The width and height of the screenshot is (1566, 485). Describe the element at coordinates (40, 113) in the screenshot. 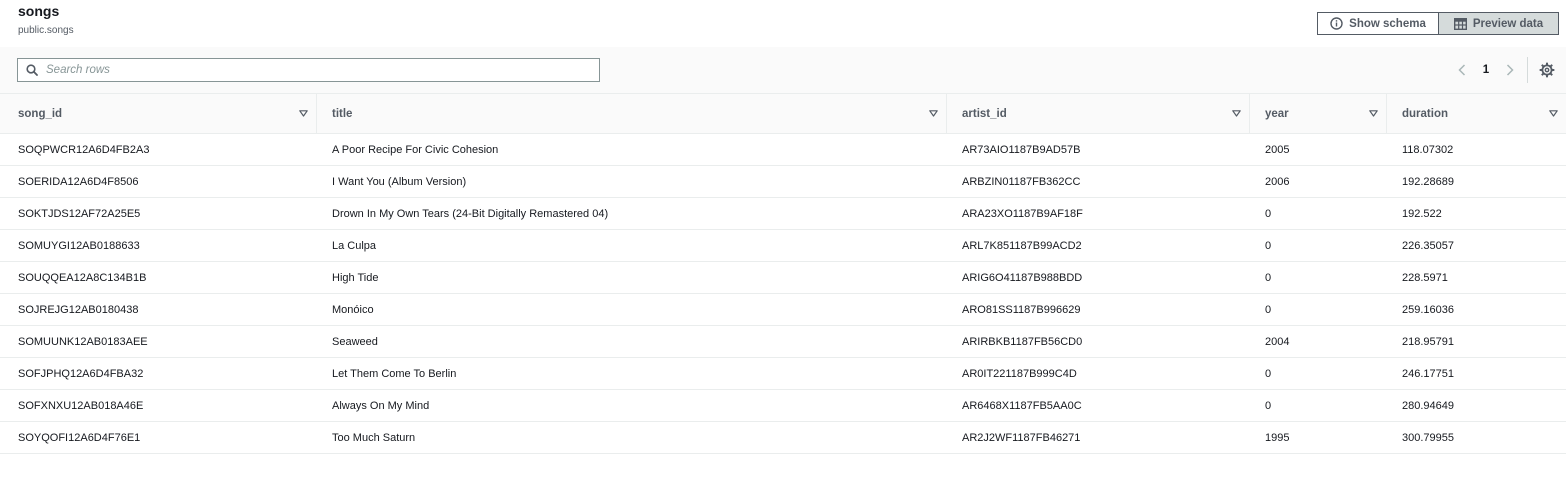

I see `column-label: song_id` at that location.